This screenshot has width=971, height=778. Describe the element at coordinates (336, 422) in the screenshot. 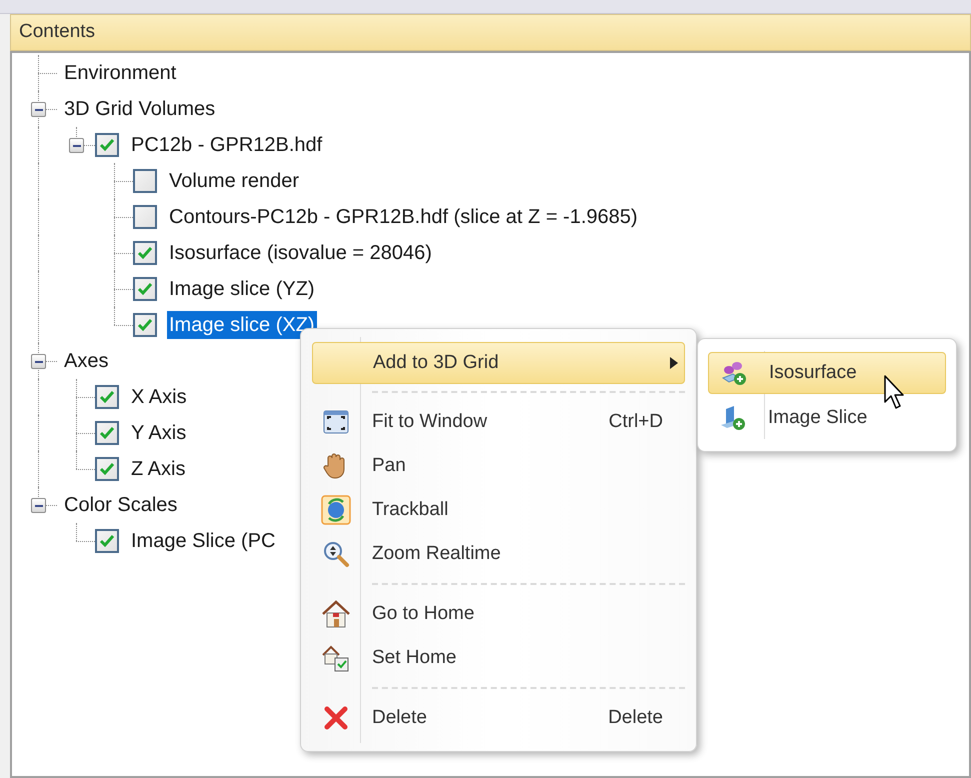

I see `fit-window-icon` at that location.